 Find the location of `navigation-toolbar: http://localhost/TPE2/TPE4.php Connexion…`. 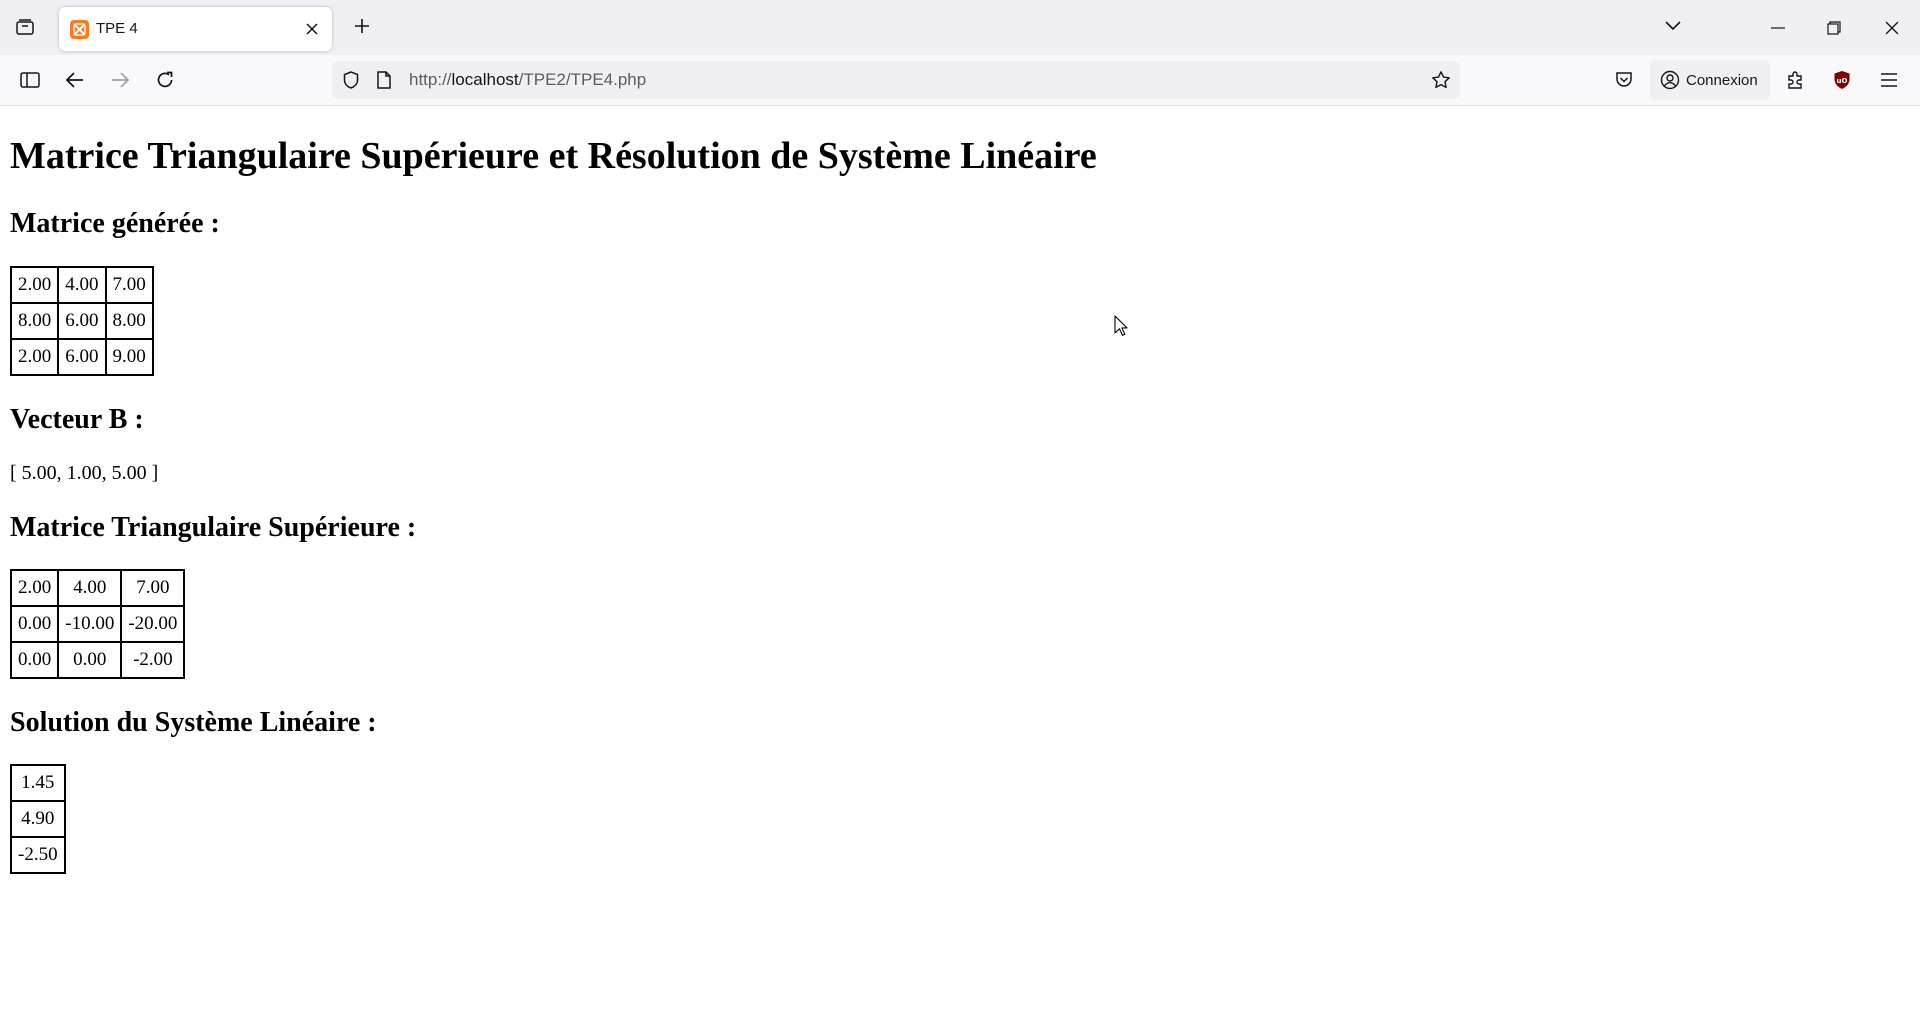

navigation-toolbar: http://localhost/TPE2/TPE4.php Connexion… is located at coordinates (960, 80).